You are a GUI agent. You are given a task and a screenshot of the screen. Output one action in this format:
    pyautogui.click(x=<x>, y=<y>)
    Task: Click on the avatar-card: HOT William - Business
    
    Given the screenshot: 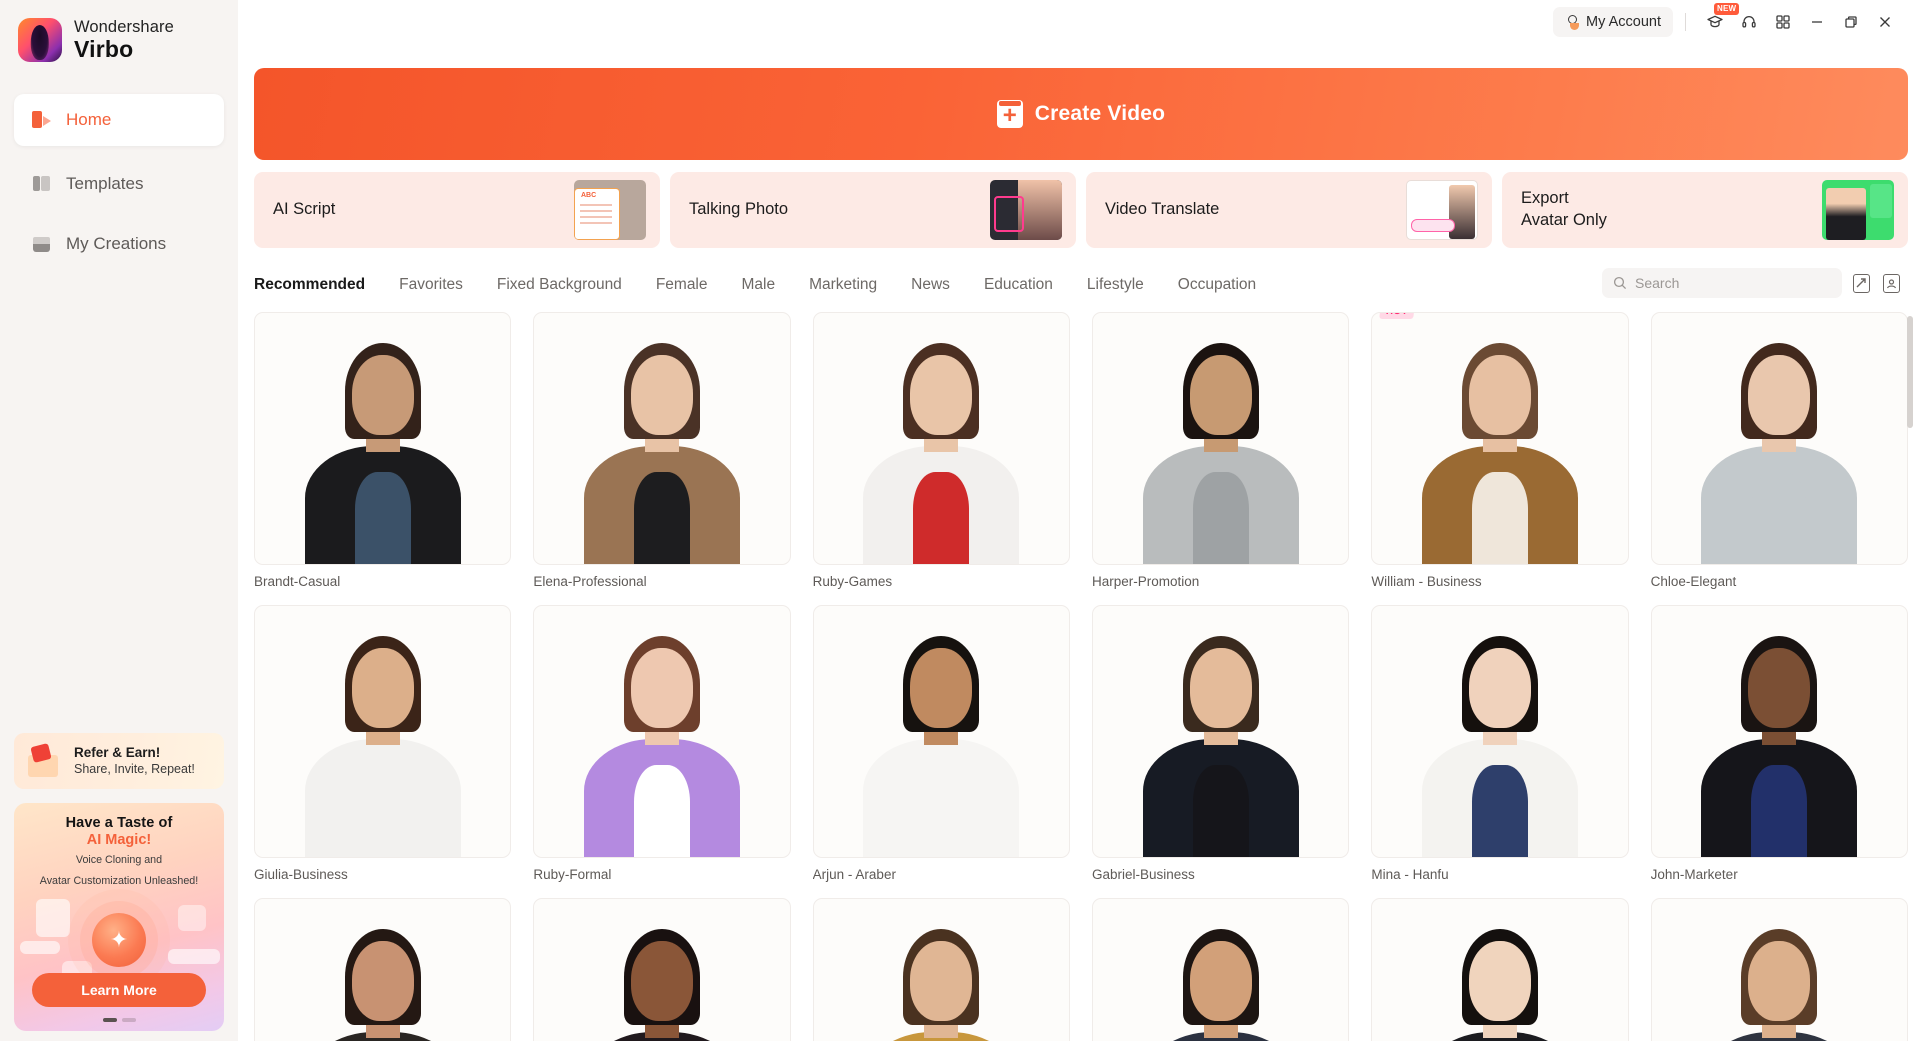 What is the action you would take?
    pyautogui.click(x=1500, y=450)
    